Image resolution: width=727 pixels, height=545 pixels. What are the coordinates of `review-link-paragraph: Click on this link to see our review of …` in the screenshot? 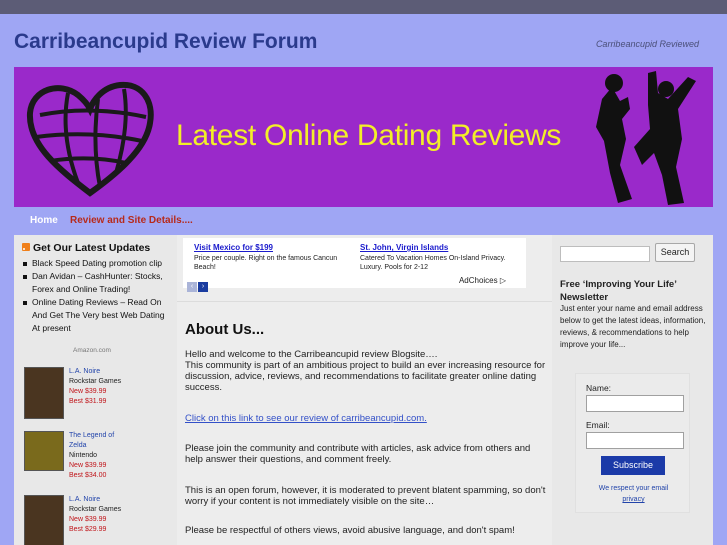 It's located at (366, 418).